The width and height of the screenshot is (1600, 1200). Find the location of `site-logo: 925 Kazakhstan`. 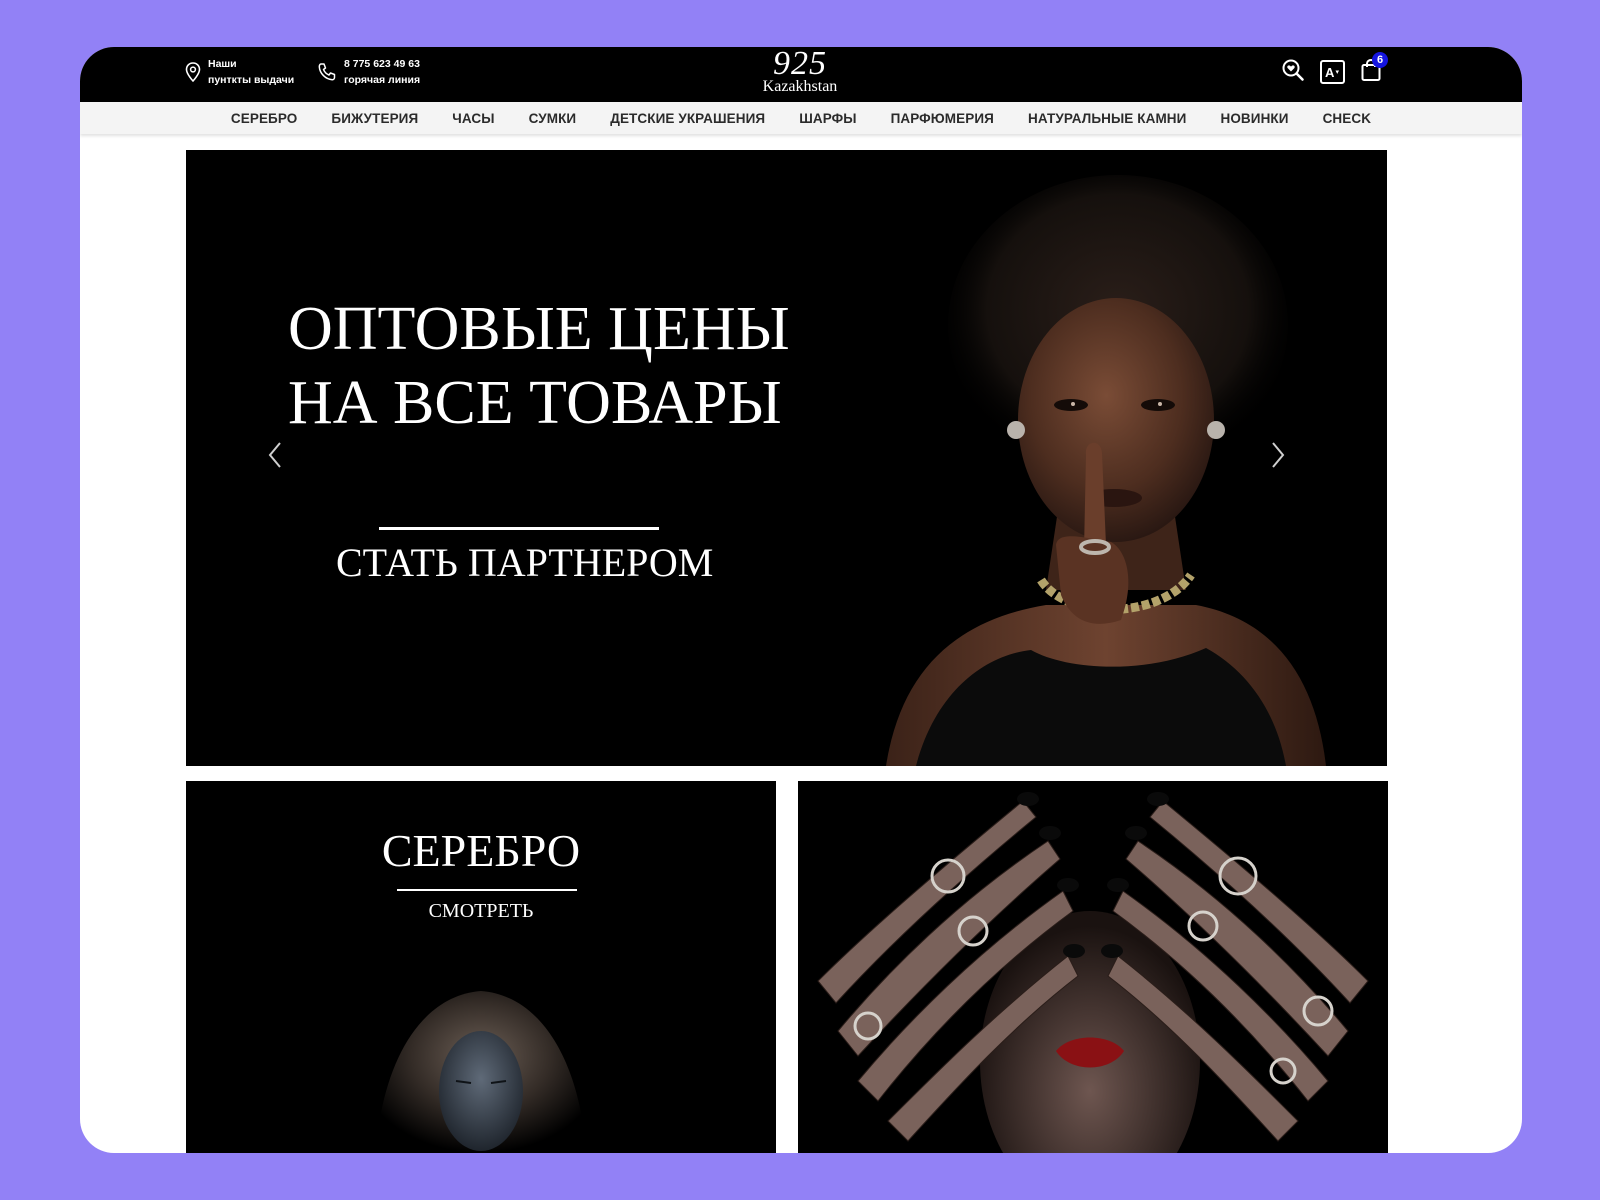

site-logo: 925 Kazakhstan is located at coordinates (800, 74).